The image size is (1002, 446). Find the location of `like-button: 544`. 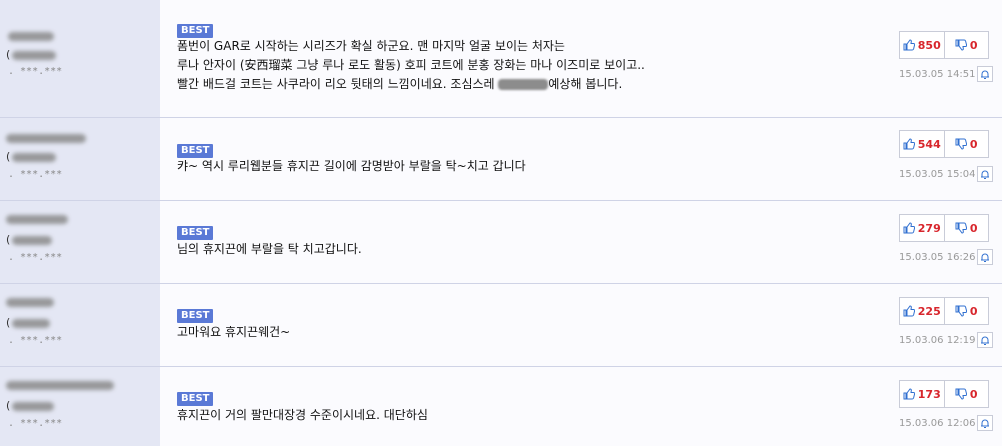

like-button: 544 is located at coordinates (922, 144).